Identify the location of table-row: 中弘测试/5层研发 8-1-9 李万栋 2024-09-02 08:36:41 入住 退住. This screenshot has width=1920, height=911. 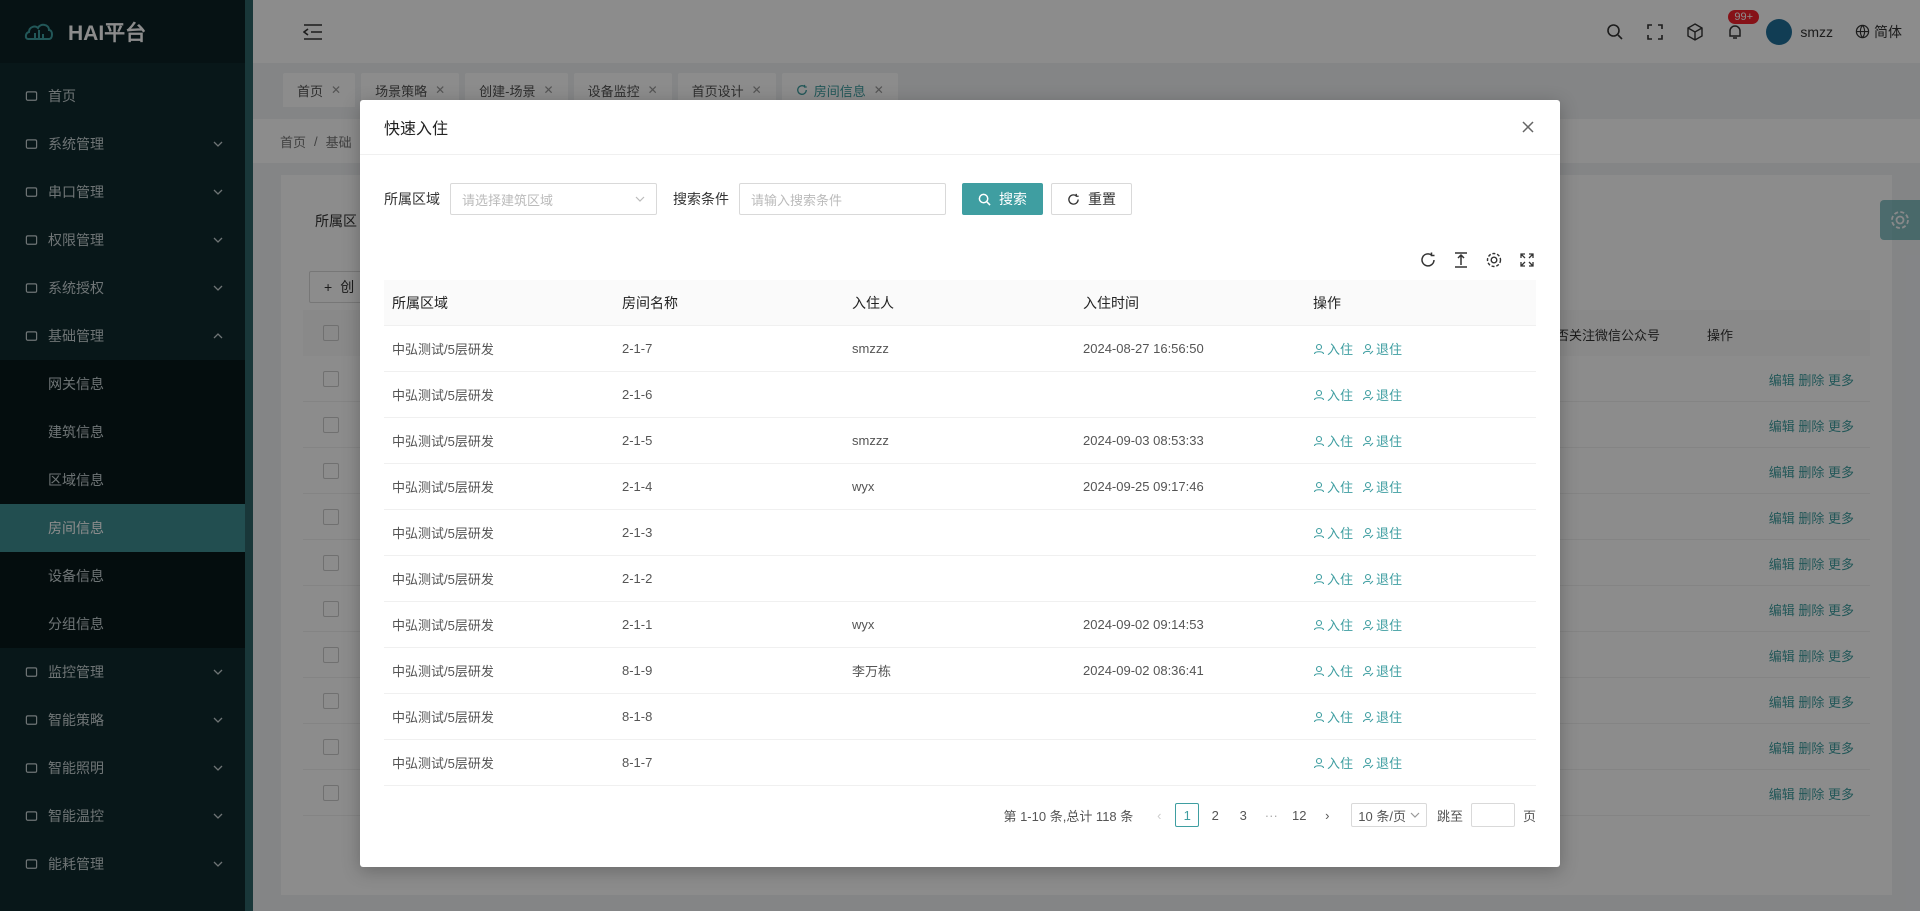
(960, 671).